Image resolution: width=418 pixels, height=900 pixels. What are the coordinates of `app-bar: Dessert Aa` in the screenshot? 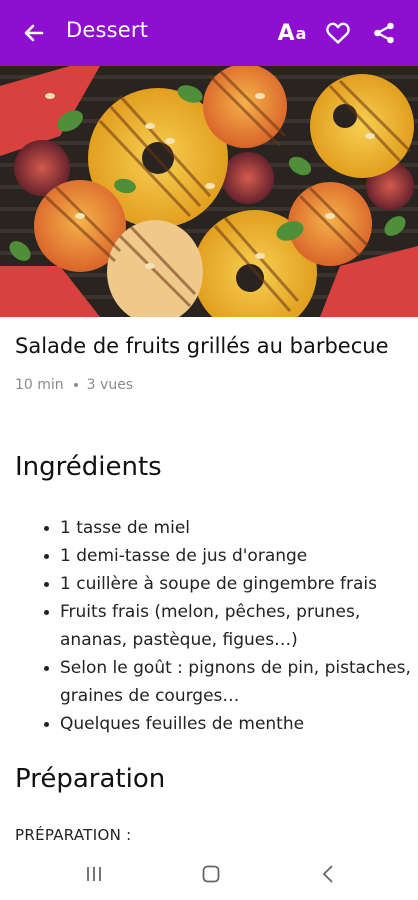 It's located at (209, 33).